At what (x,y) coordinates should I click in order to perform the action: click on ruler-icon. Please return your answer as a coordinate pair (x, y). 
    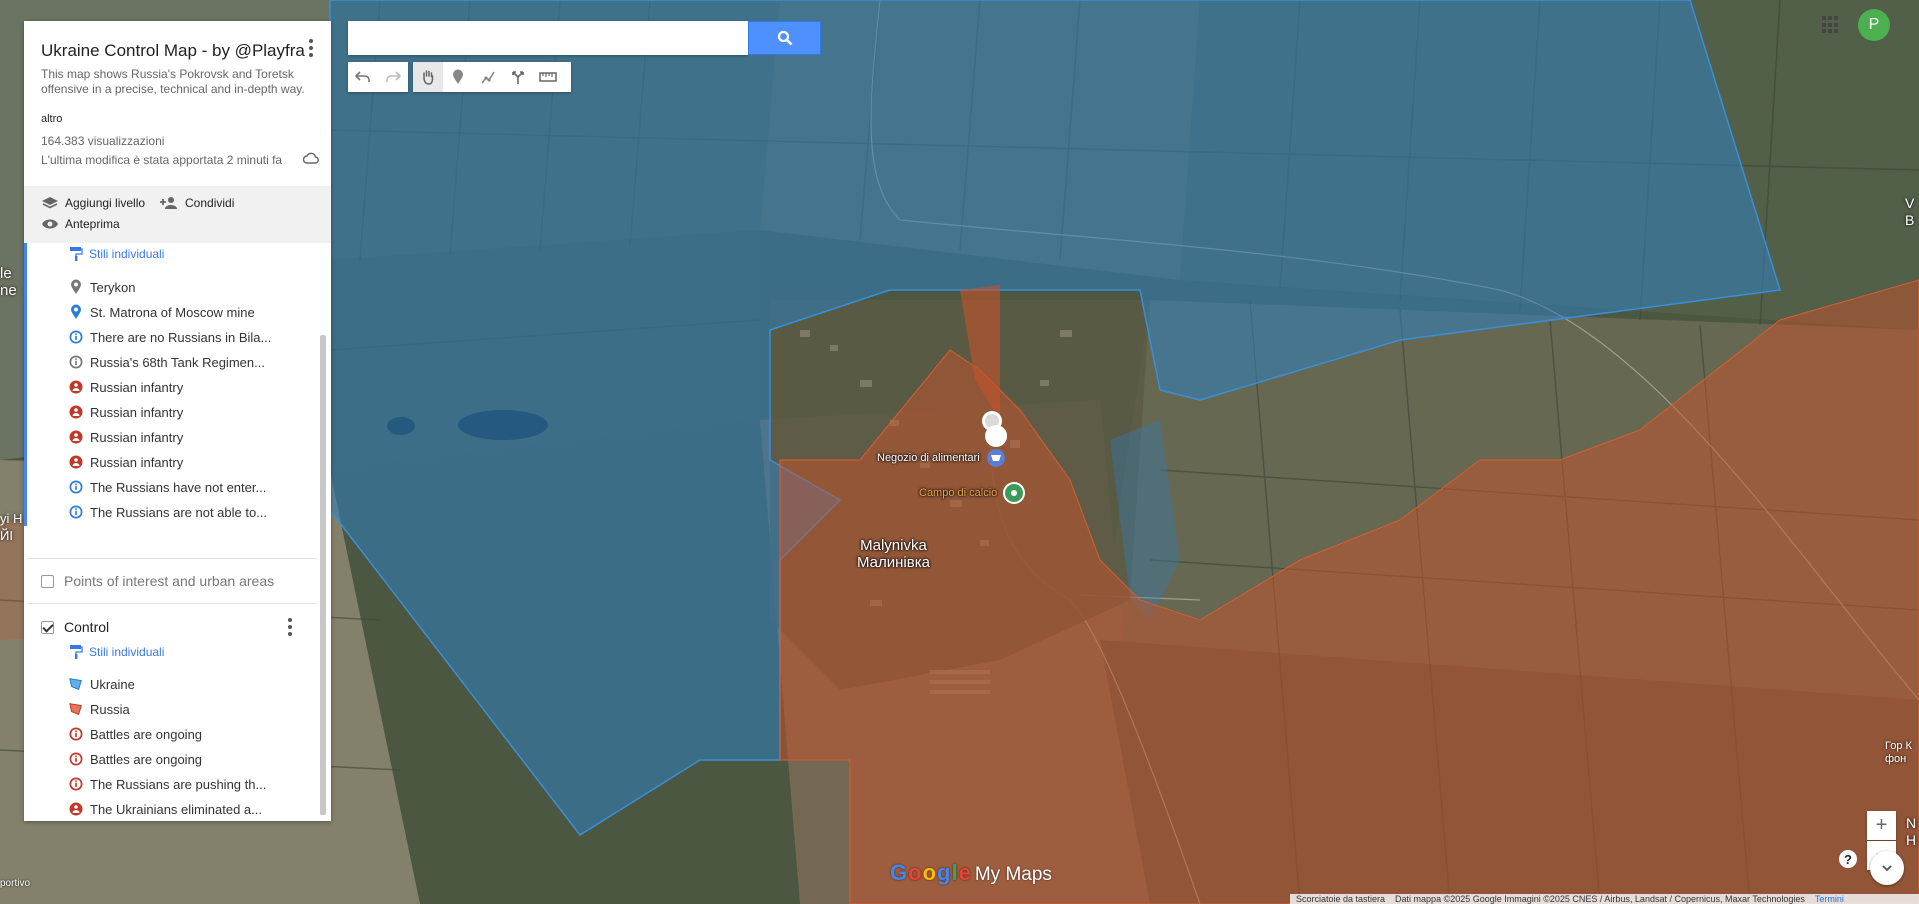
    Looking at the image, I should click on (548, 77).